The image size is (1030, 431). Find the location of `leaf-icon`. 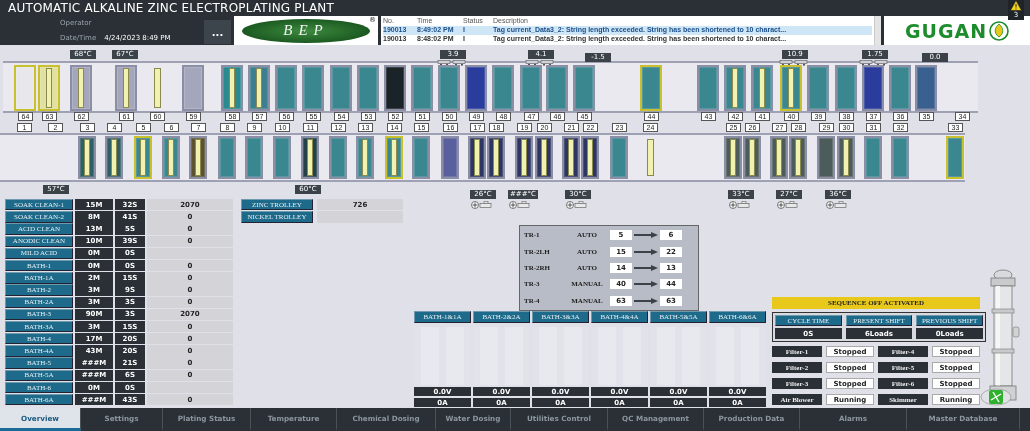

leaf-icon is located at coordinates (999, 30).